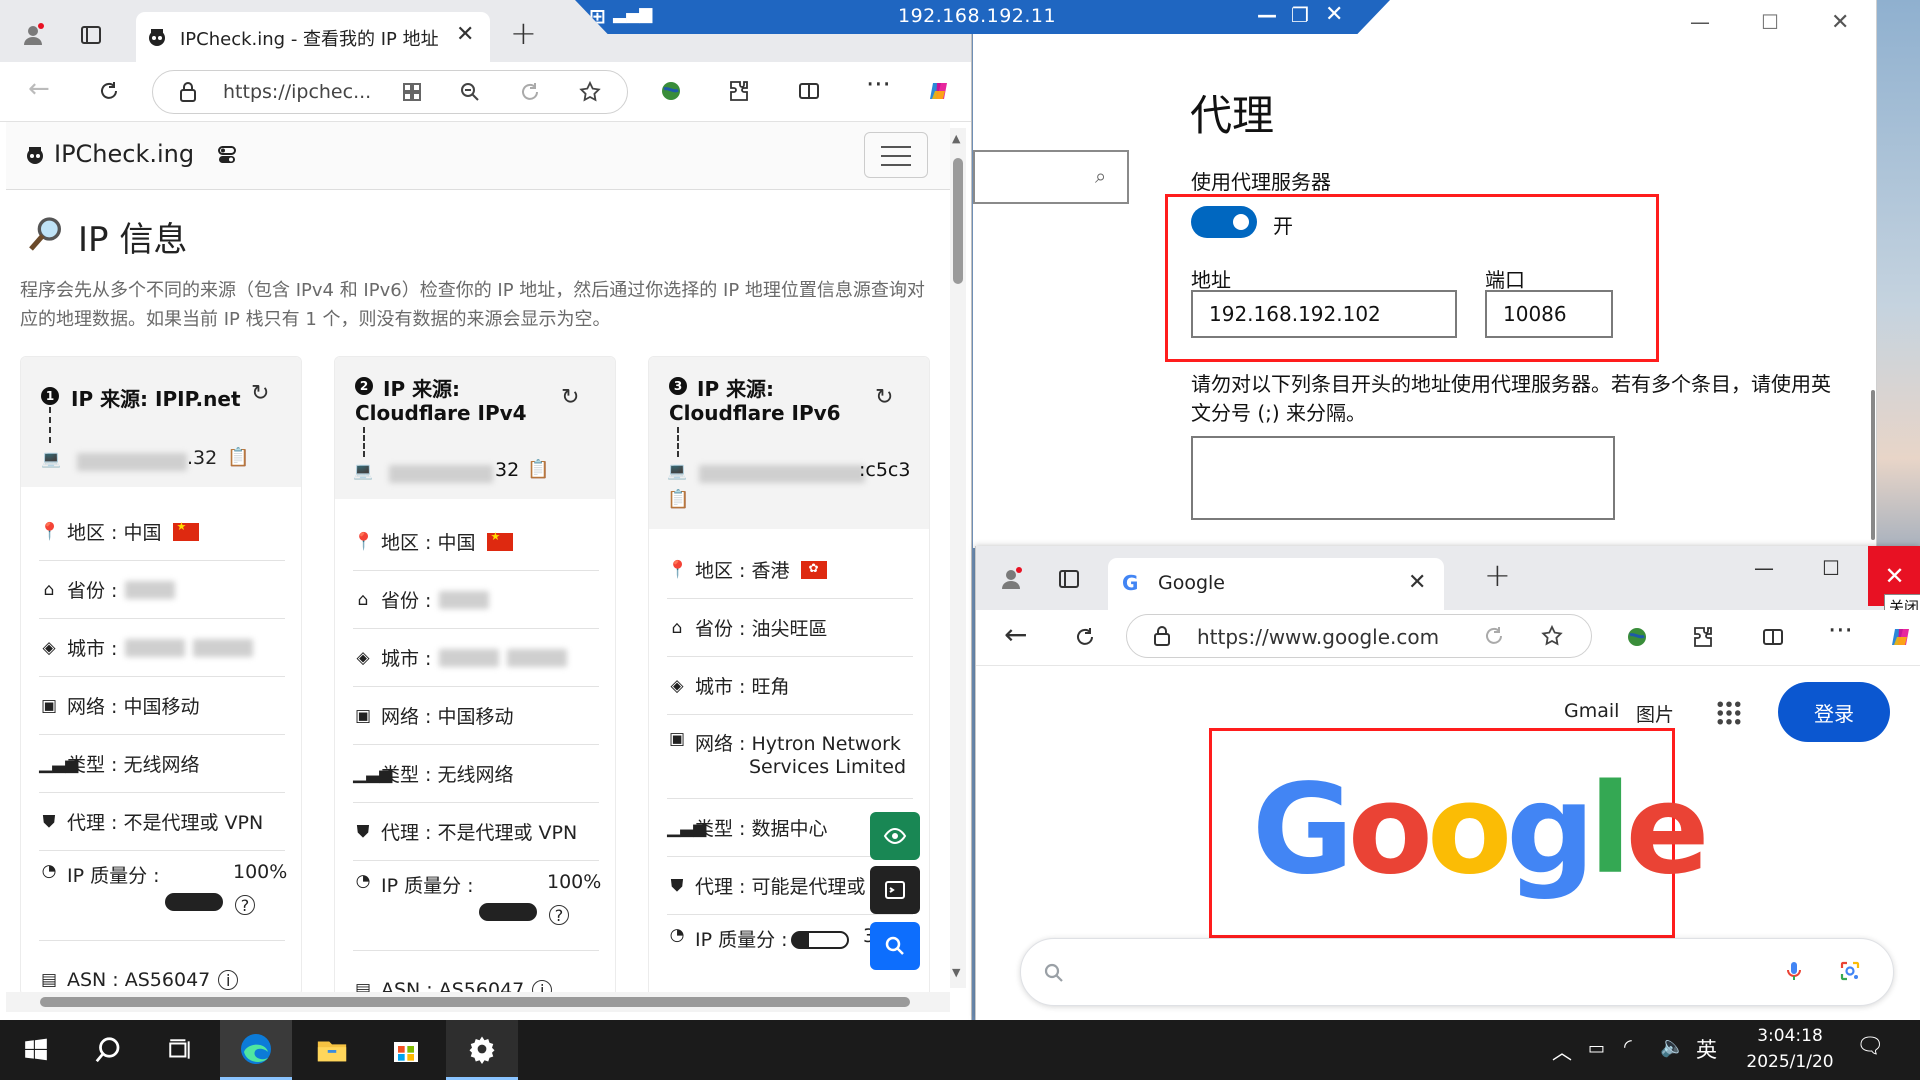 This screenshot has width=1920, height=1080. Describe the element at coordinates (441, 474) in the screenshot. I see `ip-redacted` at that location.